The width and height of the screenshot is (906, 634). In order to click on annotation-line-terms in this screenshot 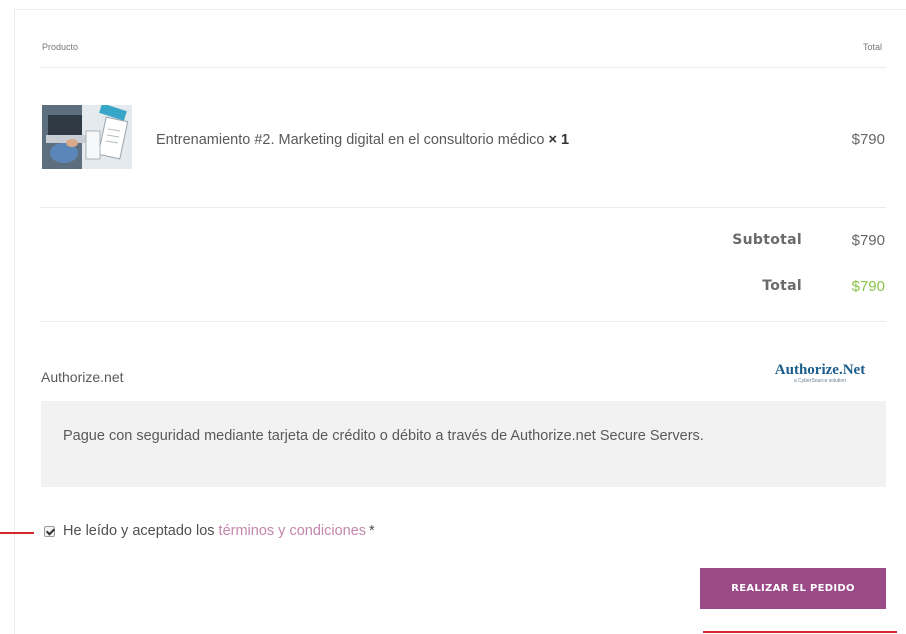, I will do `click(17, 533)`.